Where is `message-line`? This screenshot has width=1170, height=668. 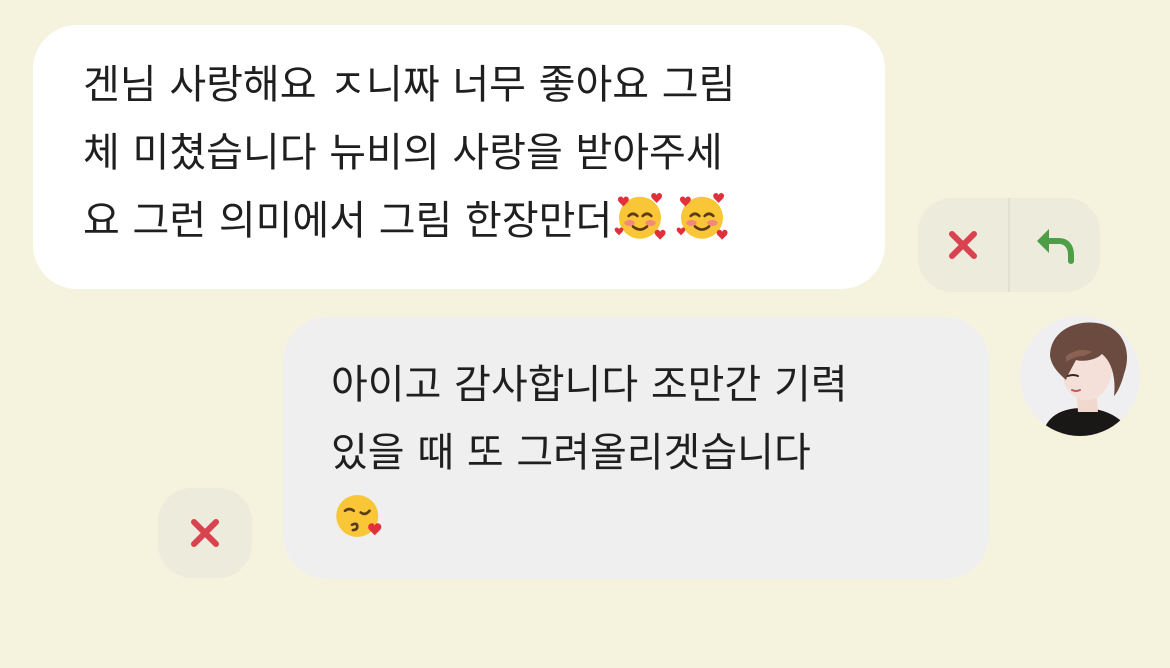 message-line is located at coordinates (640, 521).